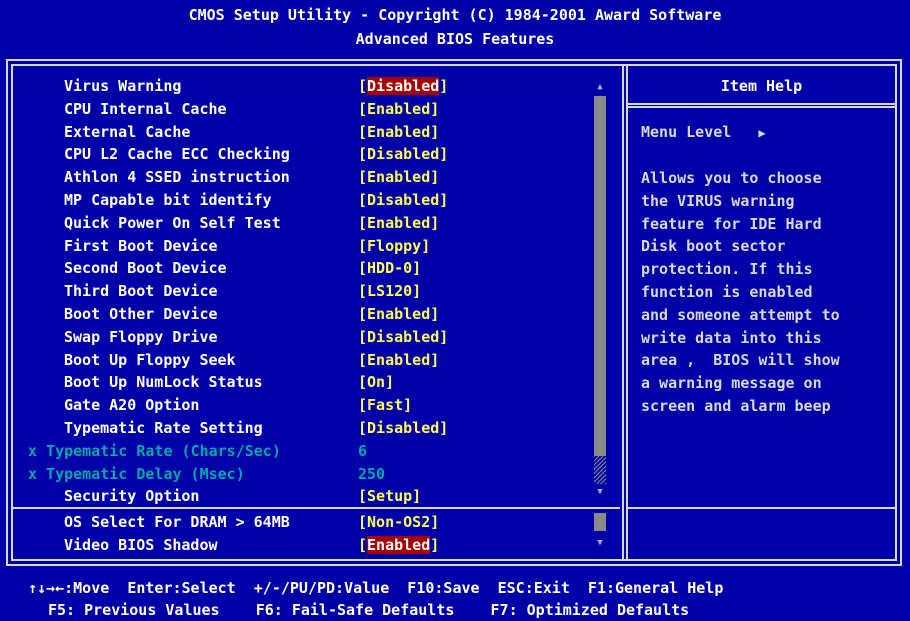  I want to click on setting-value: [Setup], so click(389, 496).